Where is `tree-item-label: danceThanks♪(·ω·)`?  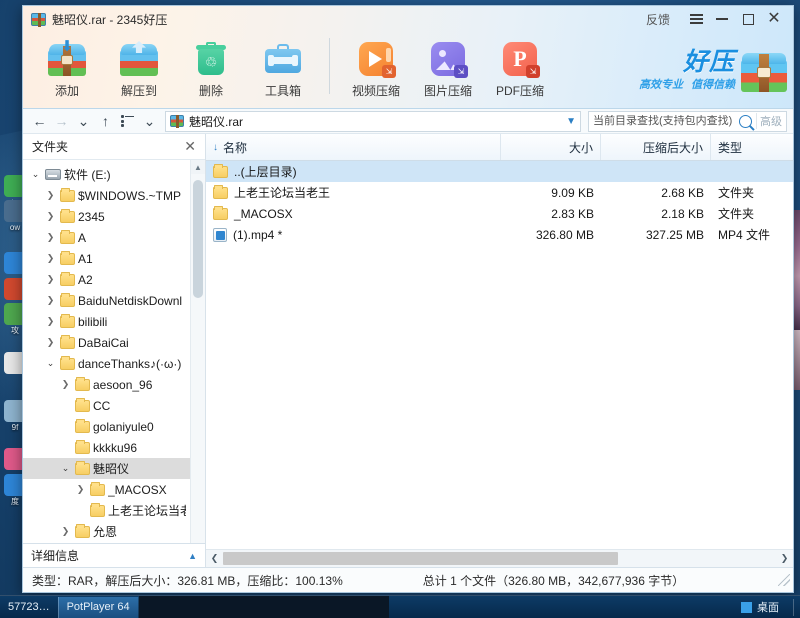
tree-item-label: danceThanks♪(·ω·) is located at coordinates (130, 363).